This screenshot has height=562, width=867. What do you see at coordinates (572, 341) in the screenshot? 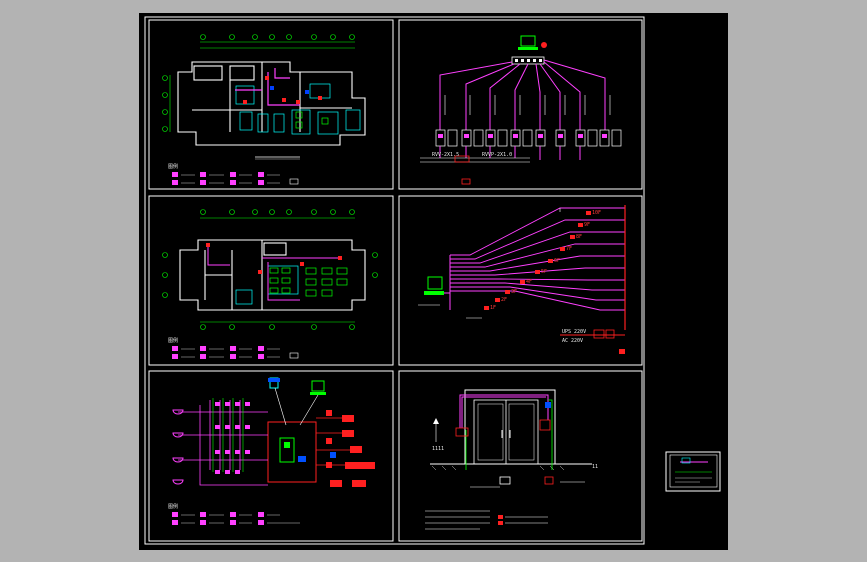
I see `ac-label: AC 220V` at bounding box center [572, 341].